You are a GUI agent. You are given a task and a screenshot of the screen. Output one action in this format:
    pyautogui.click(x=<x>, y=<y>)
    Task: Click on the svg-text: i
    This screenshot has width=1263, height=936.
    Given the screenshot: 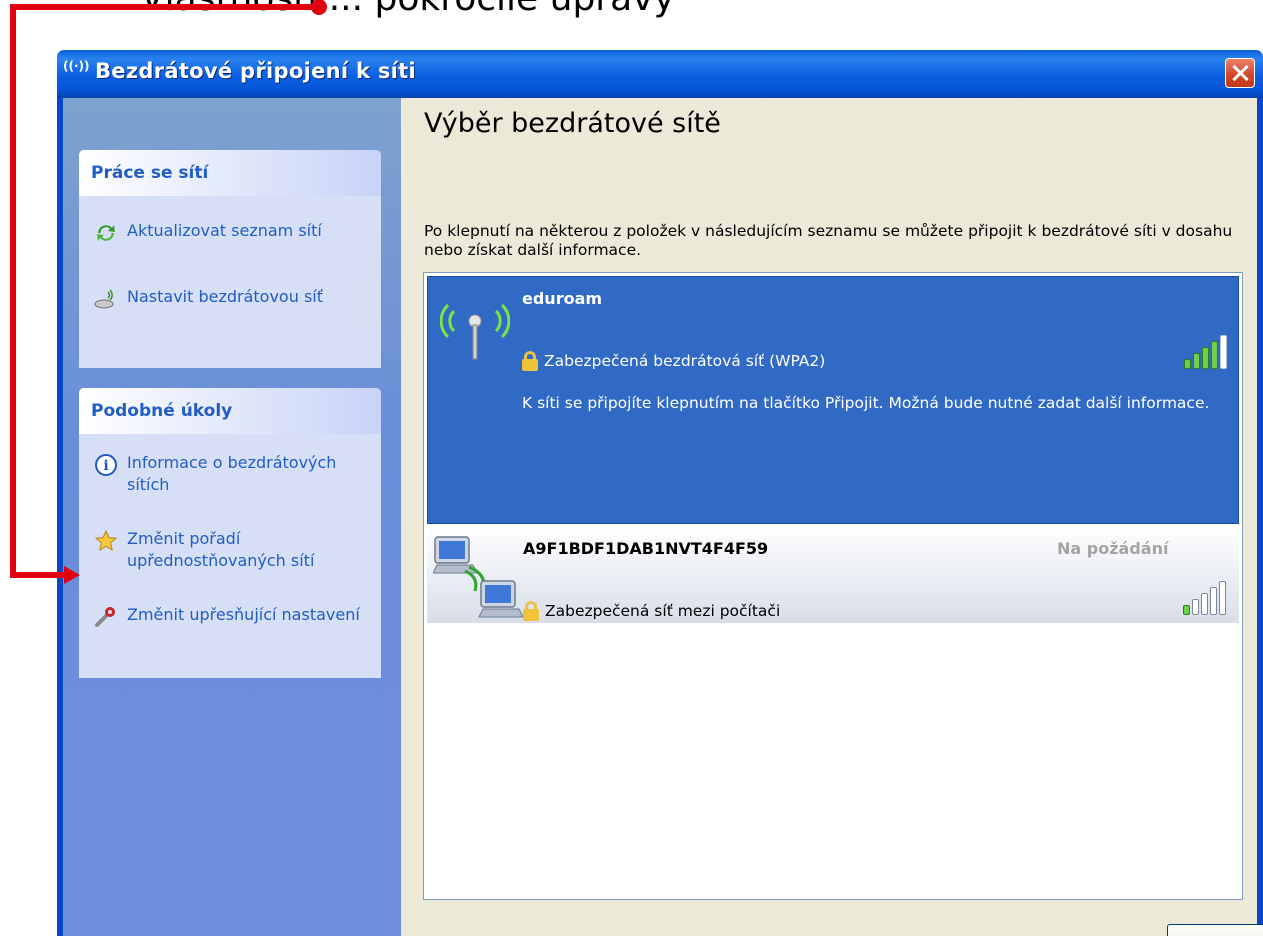 What is the action you would take?
    pyautogui.click(x=105, y=466)
    